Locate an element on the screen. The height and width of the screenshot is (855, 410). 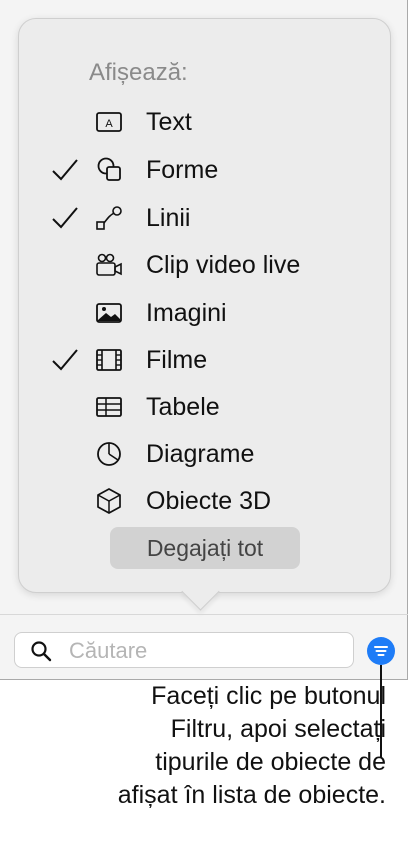
popover-title: Afișează: is located at coordinates (138, 72).